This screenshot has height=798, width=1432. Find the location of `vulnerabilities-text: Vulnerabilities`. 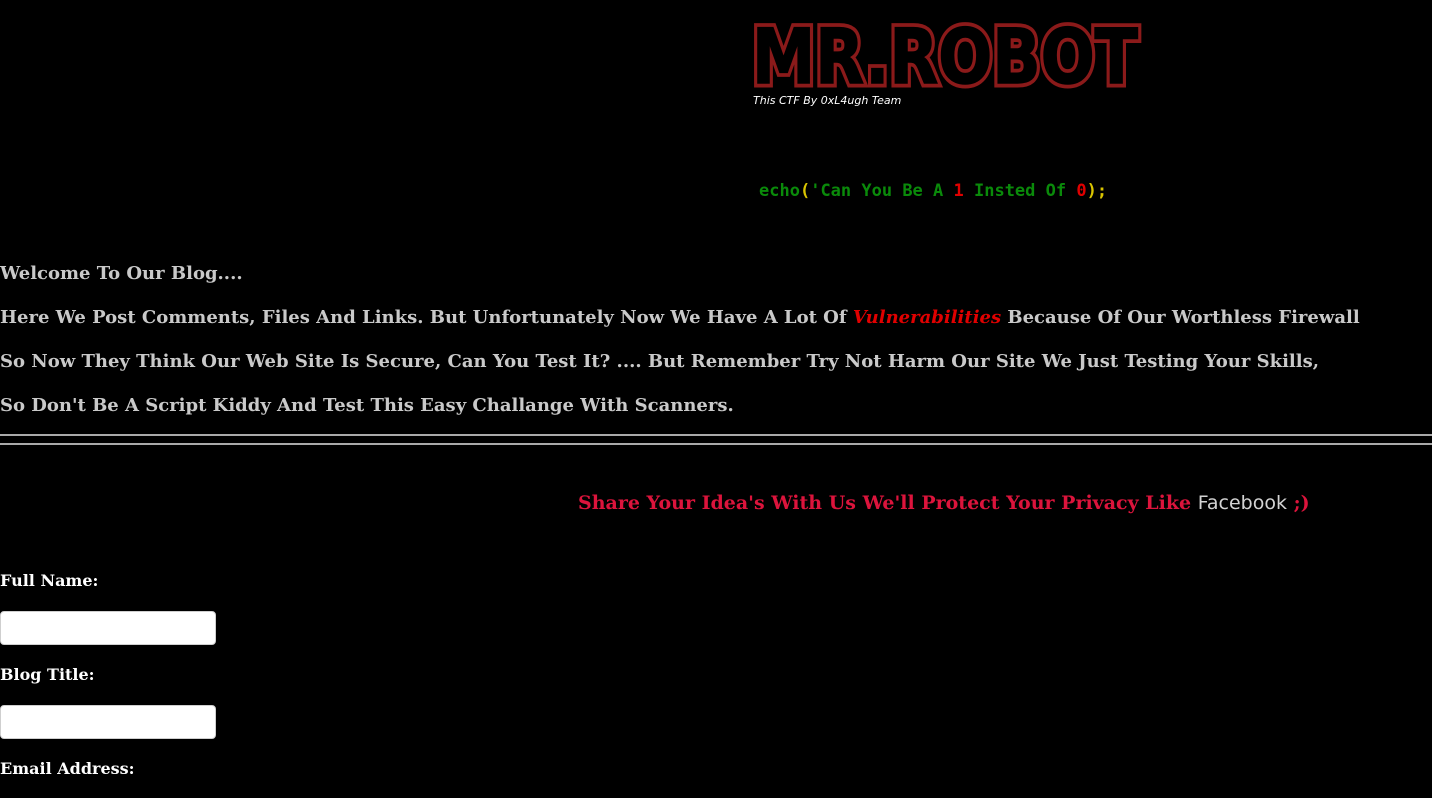

vulnerabilities-text: Vulnerabilities is located at coordinates (927, 317).